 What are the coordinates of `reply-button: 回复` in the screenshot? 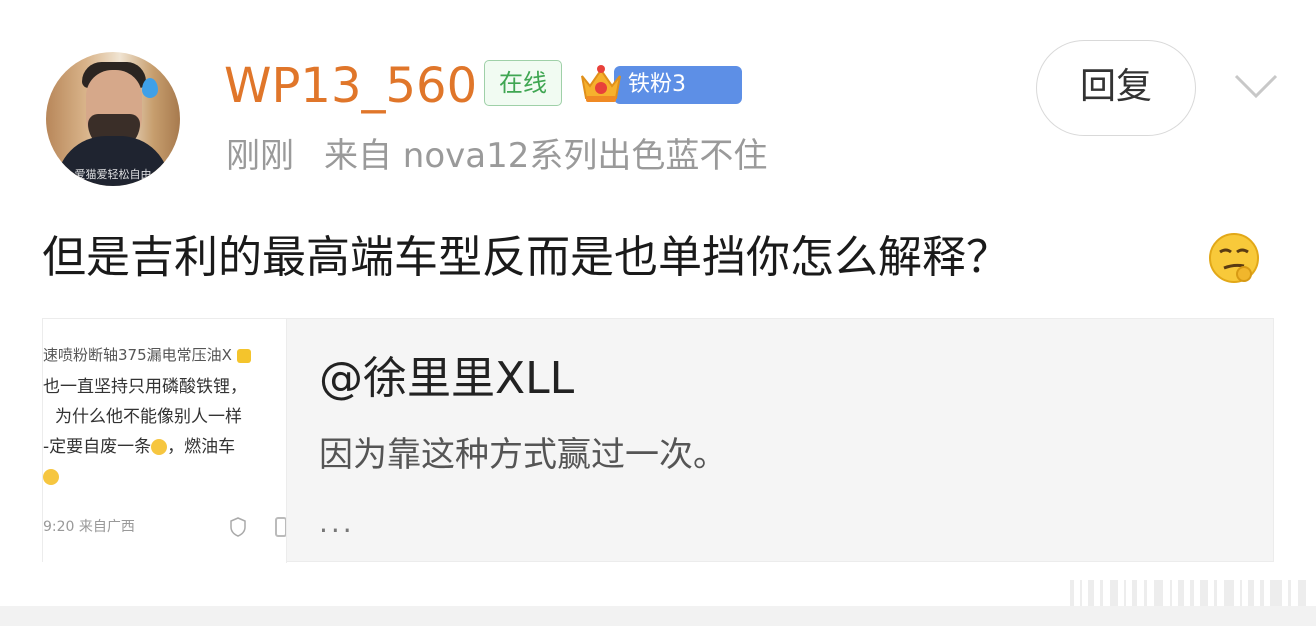 It's located at (1116, 88).